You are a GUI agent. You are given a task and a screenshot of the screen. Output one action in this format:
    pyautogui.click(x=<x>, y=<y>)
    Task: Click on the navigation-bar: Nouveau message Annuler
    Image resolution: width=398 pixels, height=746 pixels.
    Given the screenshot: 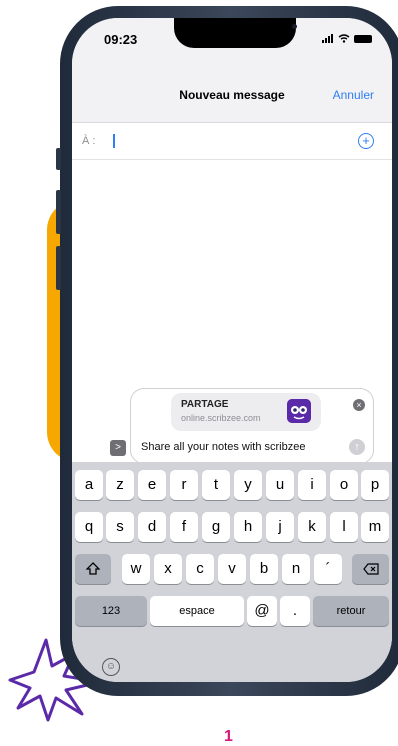 What is the action you would take?
    pyautogui.click(x=232, y=93)
    